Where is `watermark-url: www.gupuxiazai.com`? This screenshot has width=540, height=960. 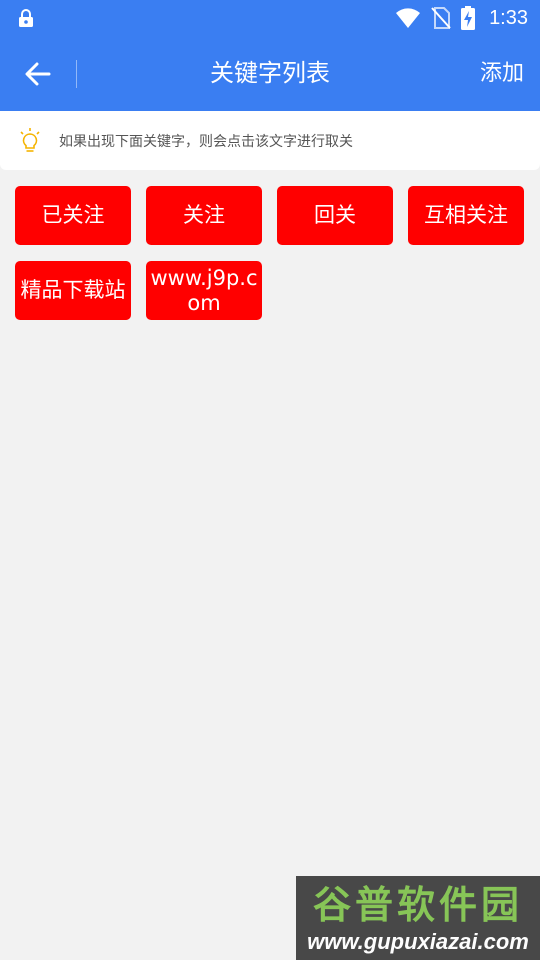
watermark-url: www.gupuxiazai.com is located at coordinates (418, 941).